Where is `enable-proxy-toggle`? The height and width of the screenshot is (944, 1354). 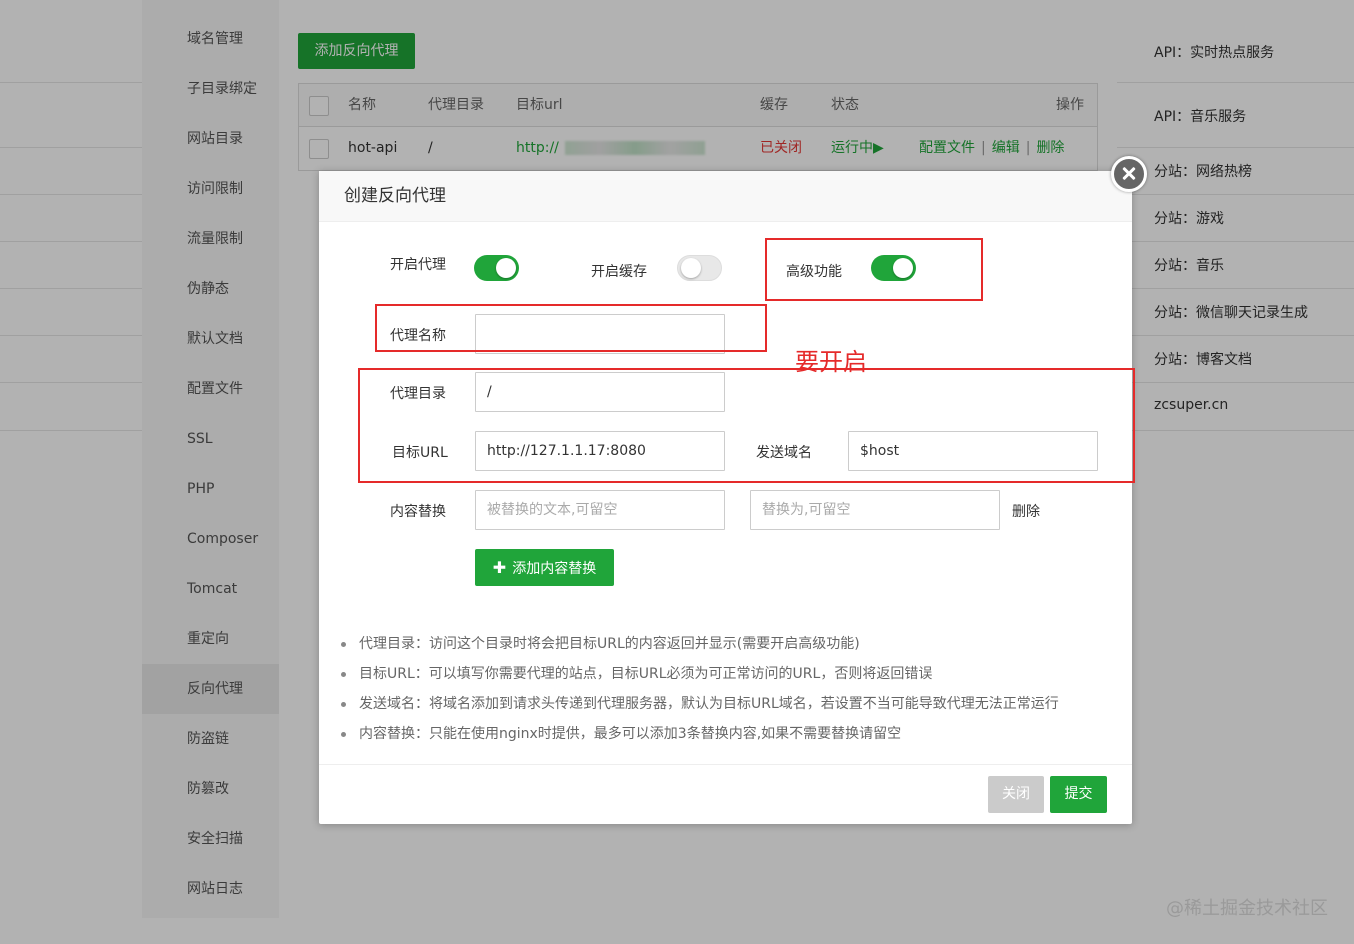
enable-proxy-toggle is located at coordinates (496, 268).